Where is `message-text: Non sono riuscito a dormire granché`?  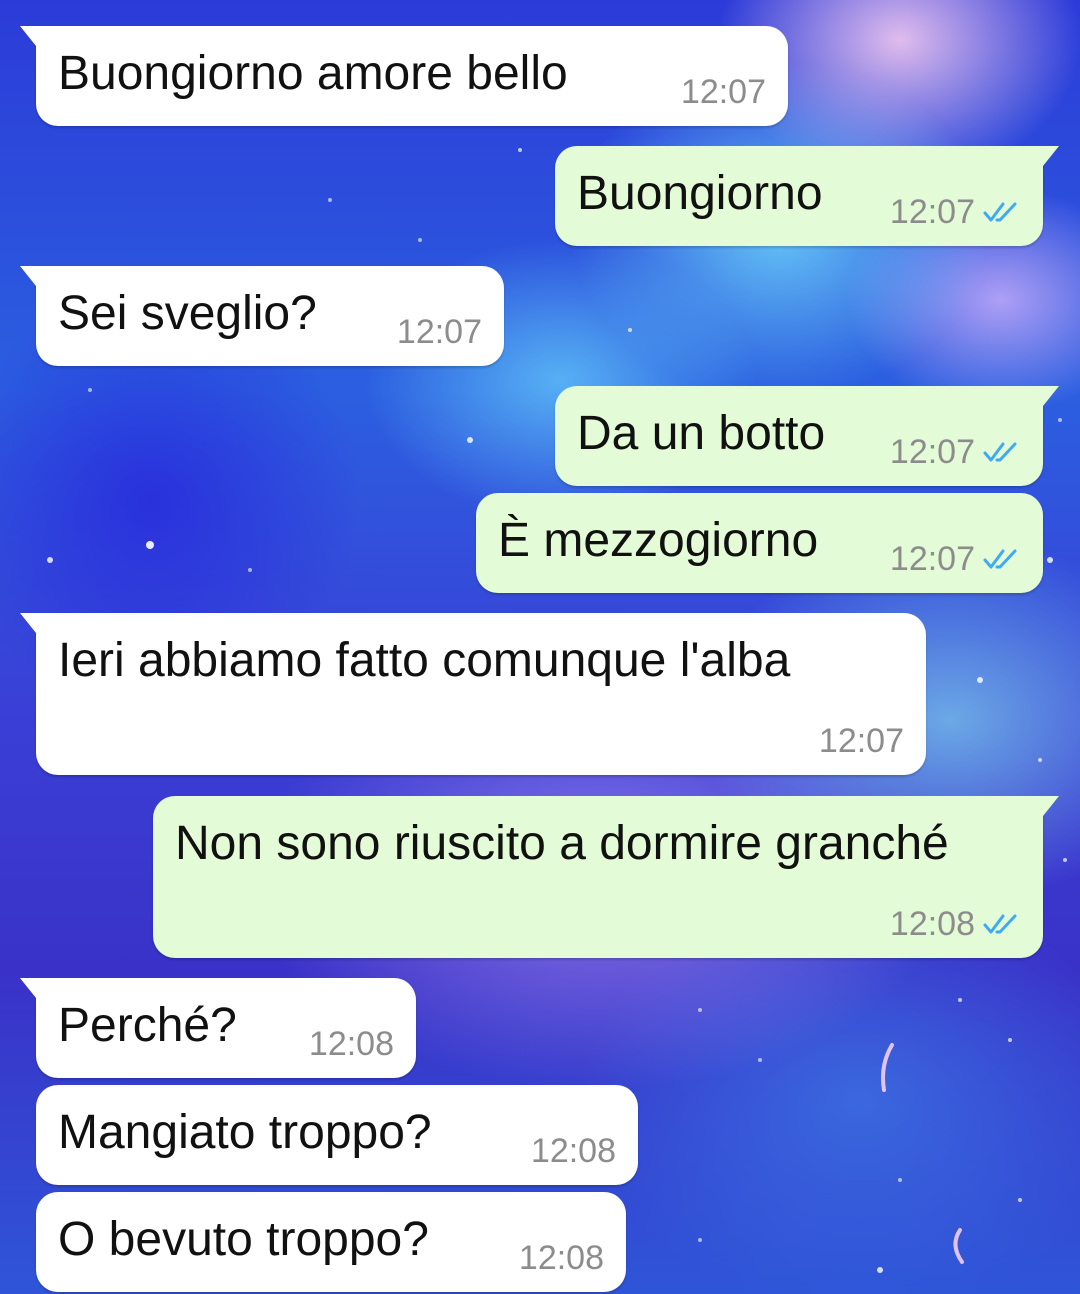
message-text: Non sono riuscito a dormire granché is located at coordinates (562, 843).